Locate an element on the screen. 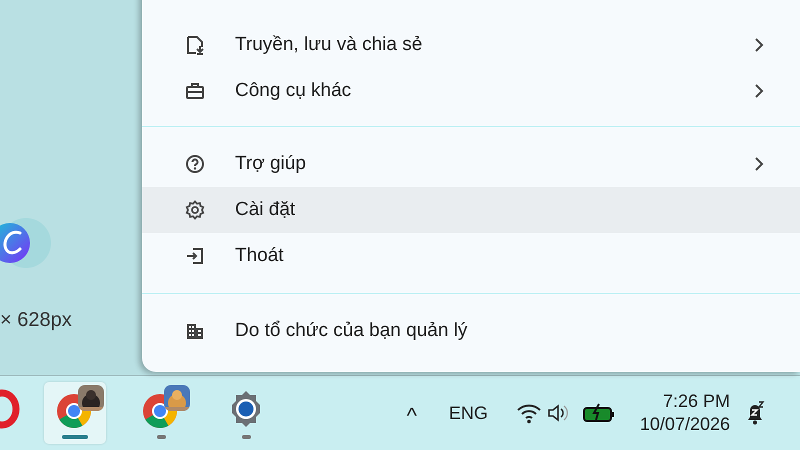 The width and height of the screenshot is (800, 450). clock: 7:26 PM 10/07/2026 is located at coordinates (685, 413).